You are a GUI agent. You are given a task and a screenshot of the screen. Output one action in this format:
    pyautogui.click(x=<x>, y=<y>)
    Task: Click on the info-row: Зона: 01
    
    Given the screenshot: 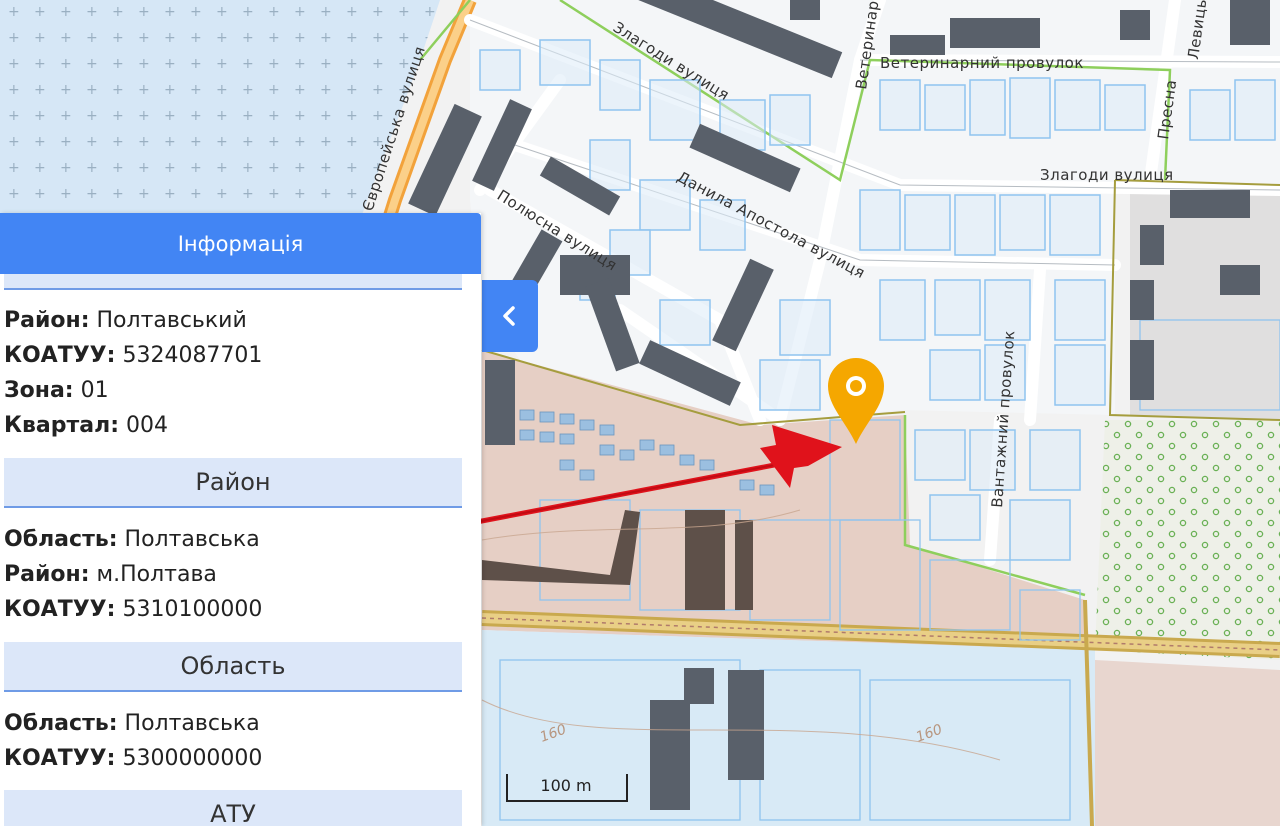 What is the action you would take?
    pyautogui.click(x=56, y=390)
    